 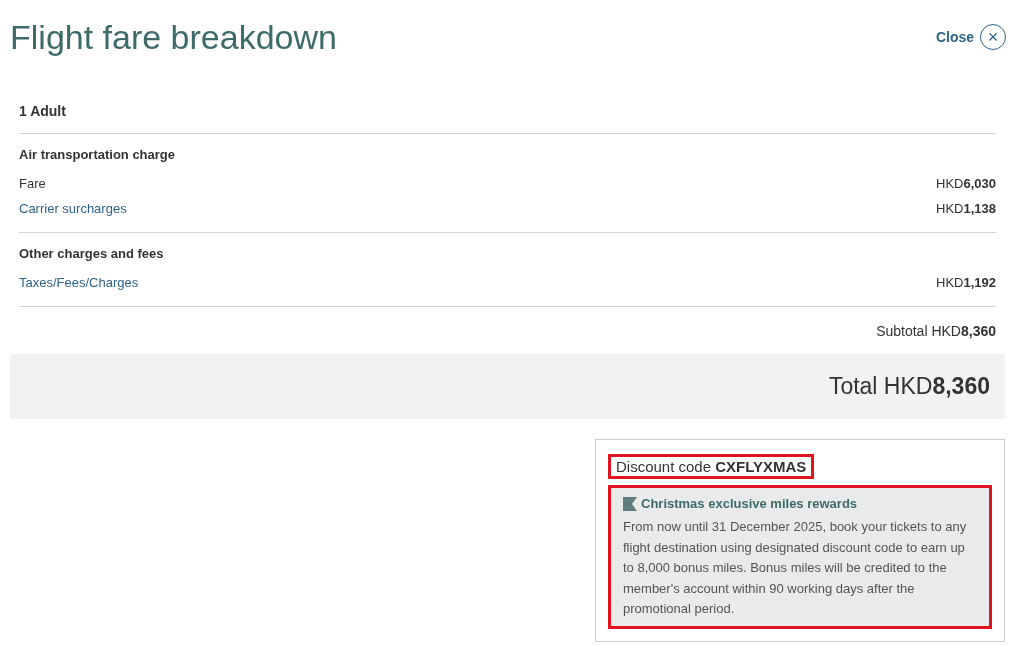 I want to click on discount-code: Discount code CXFLYXMAS, so click(x=711, y=466).